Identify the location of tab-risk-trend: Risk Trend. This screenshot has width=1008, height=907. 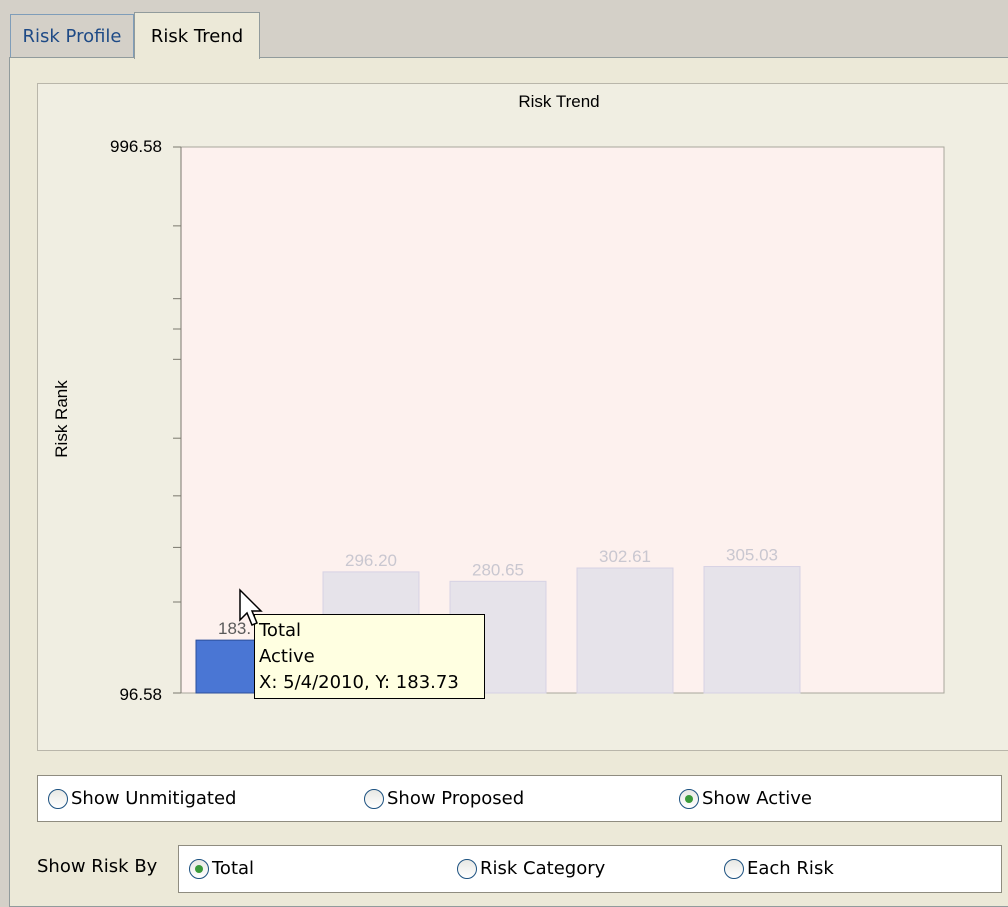
(197, 35).